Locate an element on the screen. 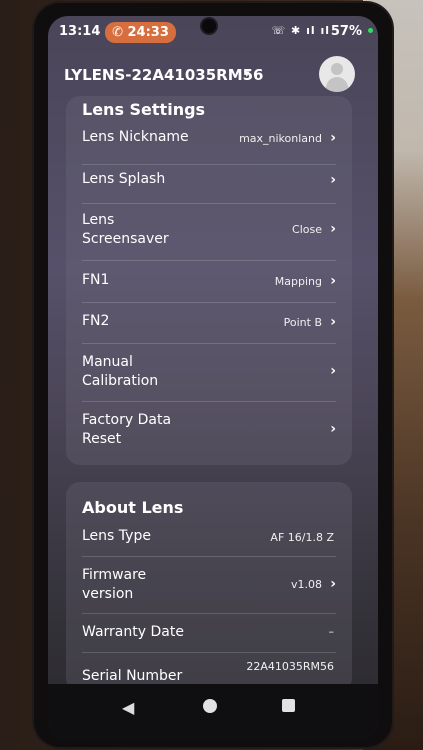  row-label: Lens Nickname is located at coordinates (135, 137).